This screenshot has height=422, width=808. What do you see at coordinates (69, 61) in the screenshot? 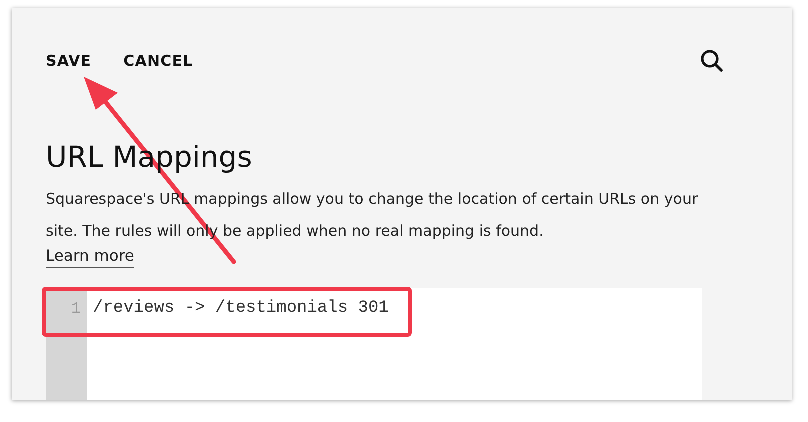
I see `toolbar-button: SAVE` at bounding box center [69, 61].